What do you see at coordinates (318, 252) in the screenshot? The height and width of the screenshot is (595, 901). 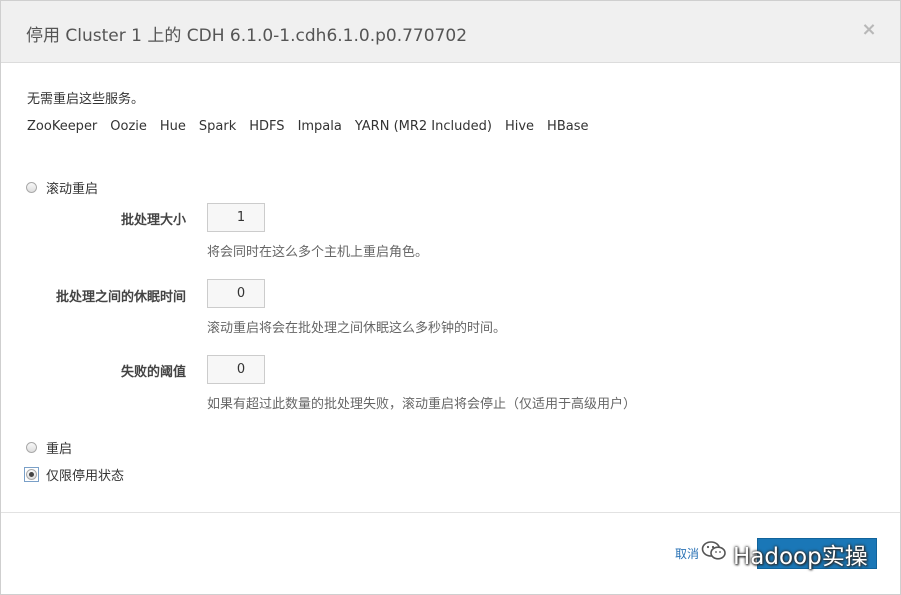 I see `batch-size-help: 将会同时在这么多个主机上重启角色。` at bounding box center [318, 252].